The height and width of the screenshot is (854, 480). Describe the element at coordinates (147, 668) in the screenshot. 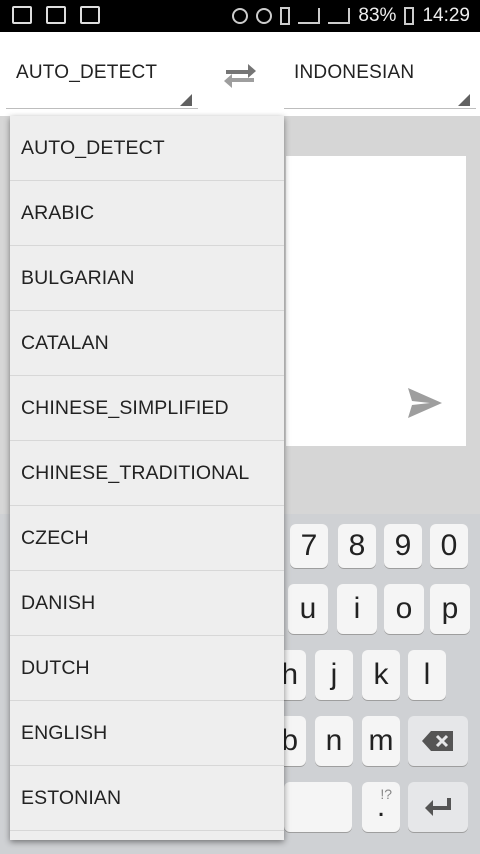

I see `dropdown-item-dutch: DUTCH` at that location.